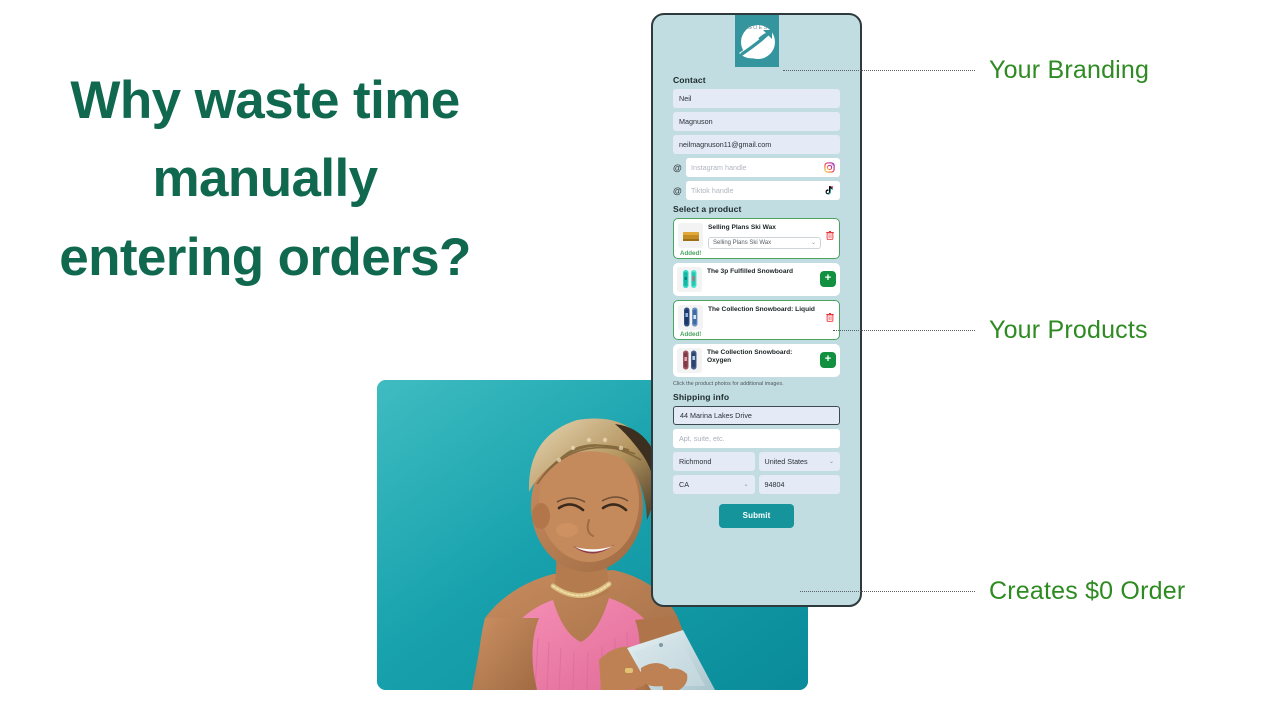 The width and height of the screenshot is (1280, 720). What do you see at coordinates (714, 484) in the screenshot?
I see `state-select: CA ⌄` at bounding box center [714, 484].